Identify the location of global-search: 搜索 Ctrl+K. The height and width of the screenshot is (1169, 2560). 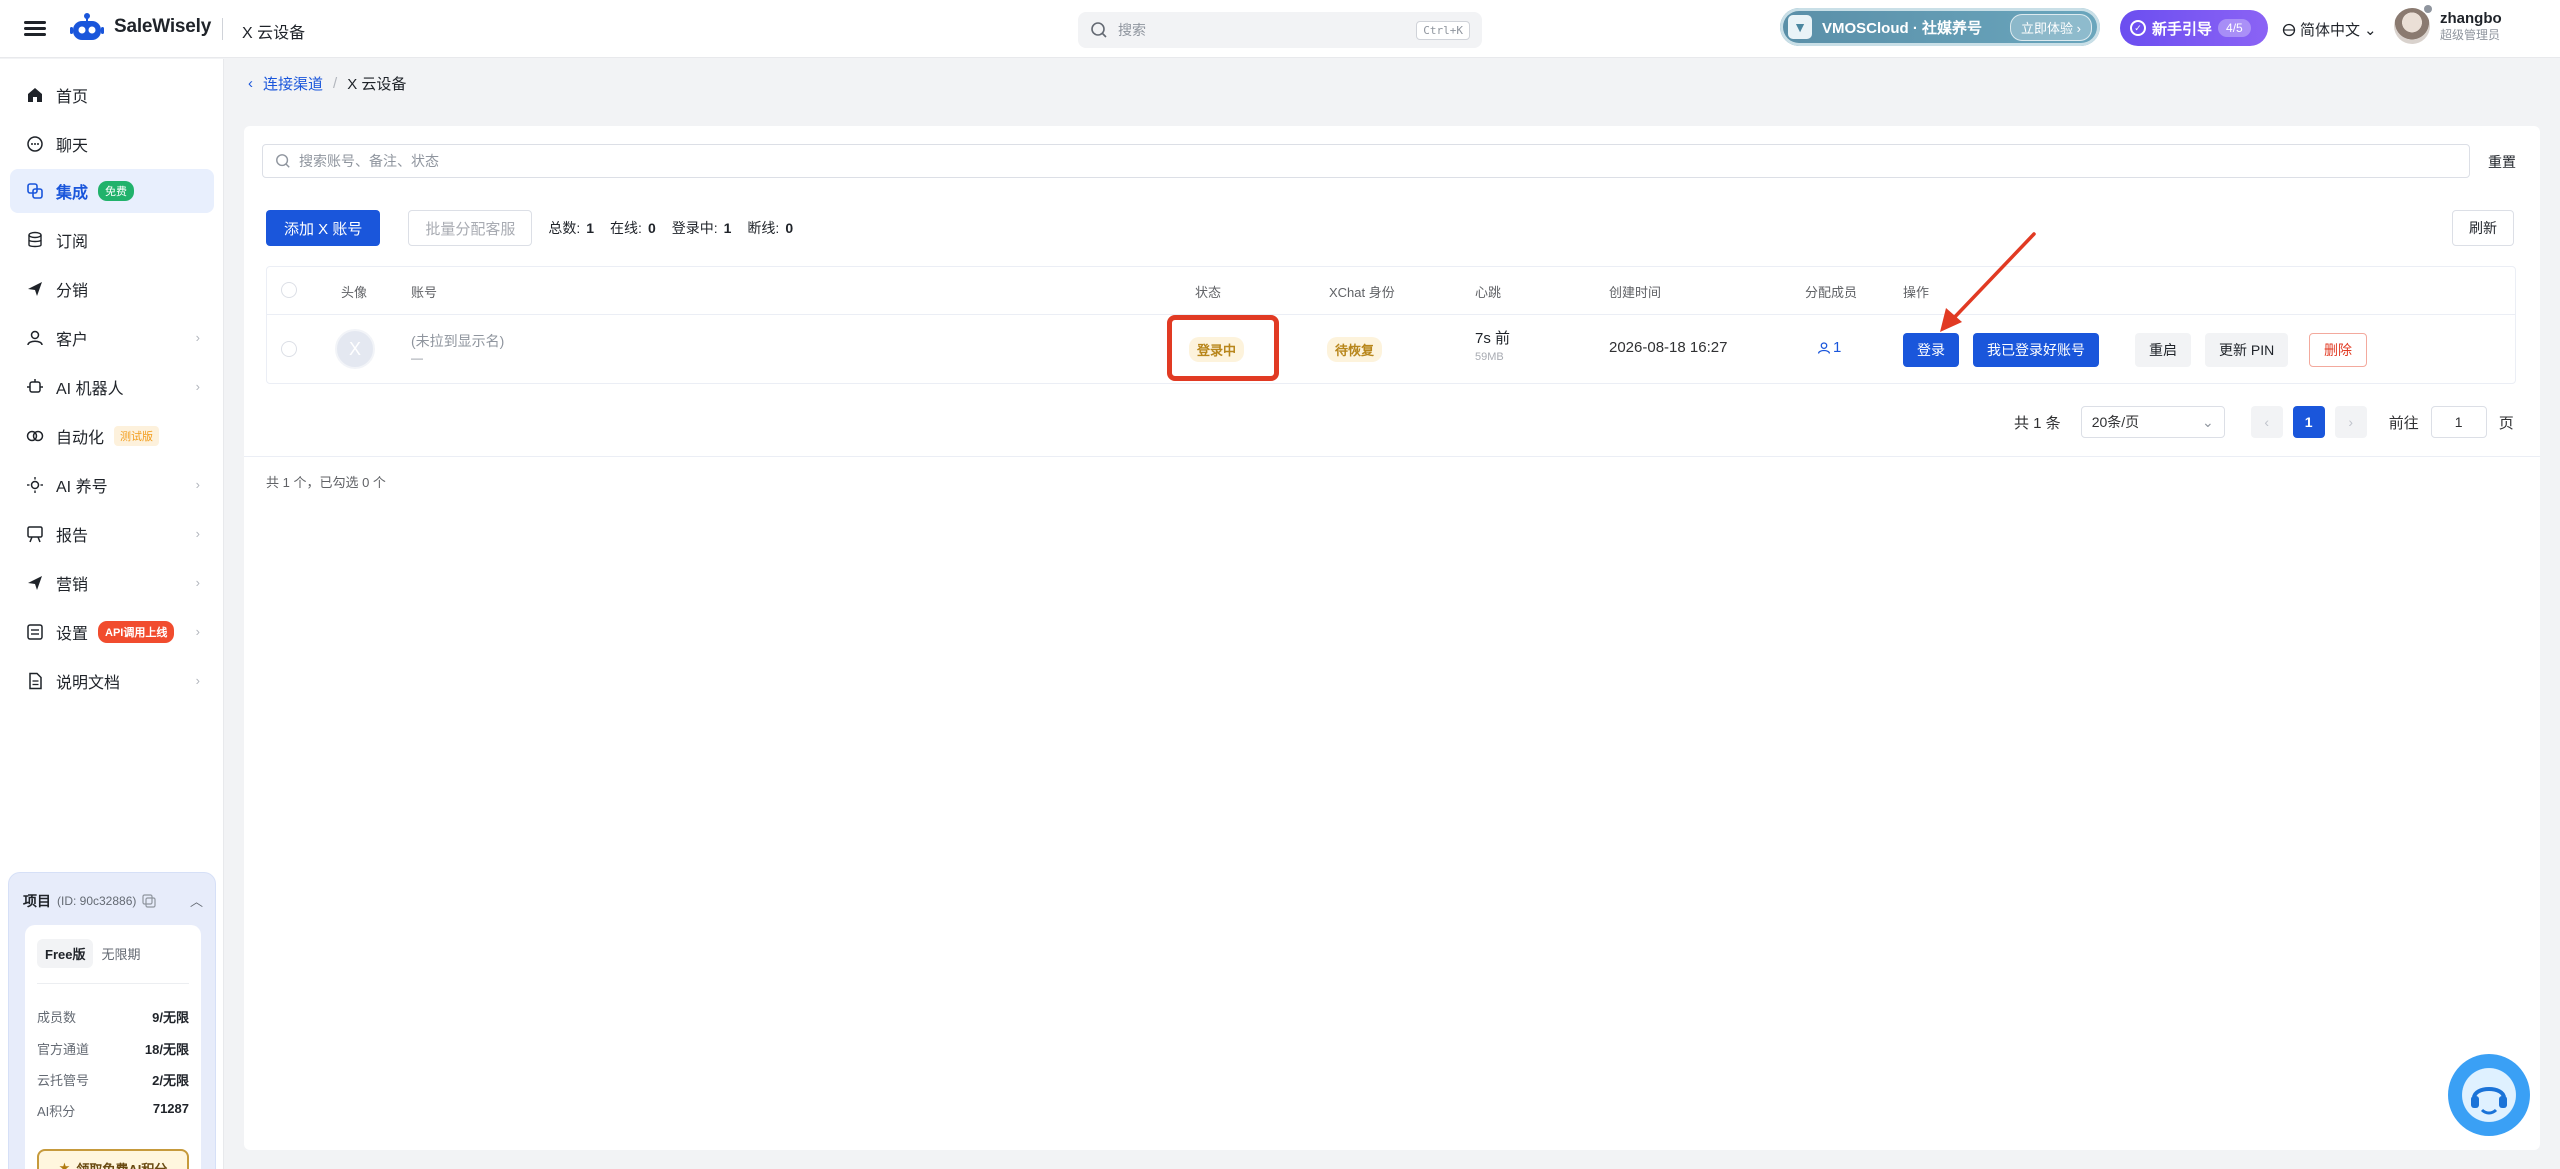
(1280, 30).